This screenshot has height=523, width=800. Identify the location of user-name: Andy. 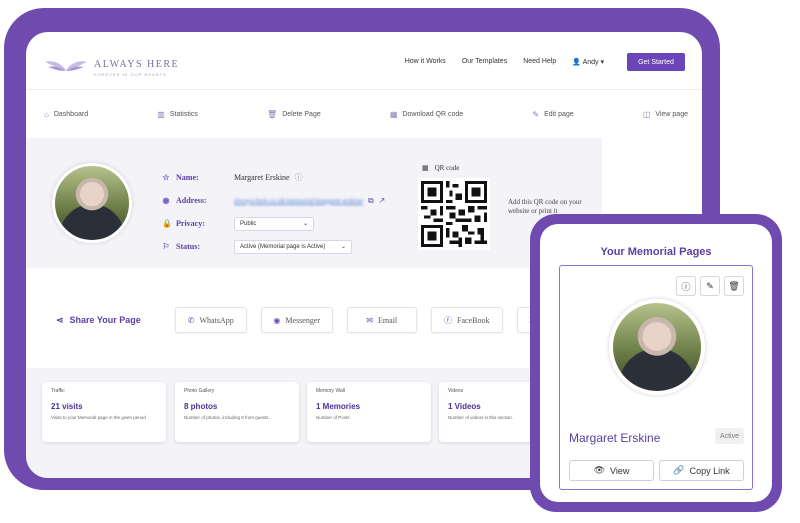
(590, 62).